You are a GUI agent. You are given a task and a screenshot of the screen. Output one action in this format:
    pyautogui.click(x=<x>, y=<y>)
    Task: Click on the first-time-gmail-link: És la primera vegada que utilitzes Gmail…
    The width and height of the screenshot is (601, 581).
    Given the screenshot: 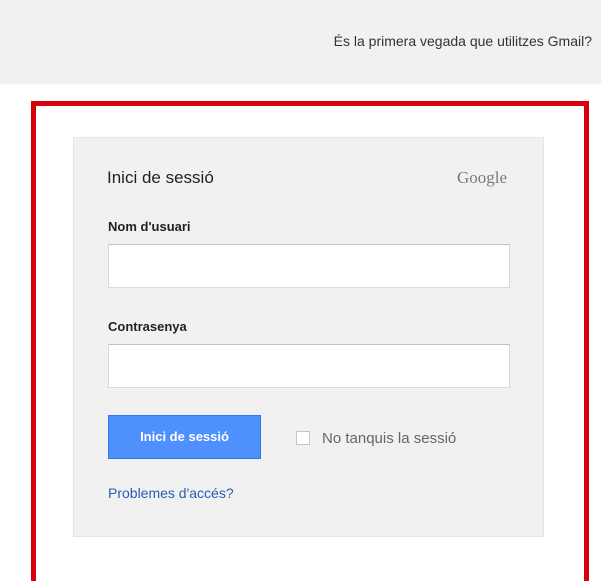 What is the action you would take?
    pyautogui.click(x=463, y=41)
    